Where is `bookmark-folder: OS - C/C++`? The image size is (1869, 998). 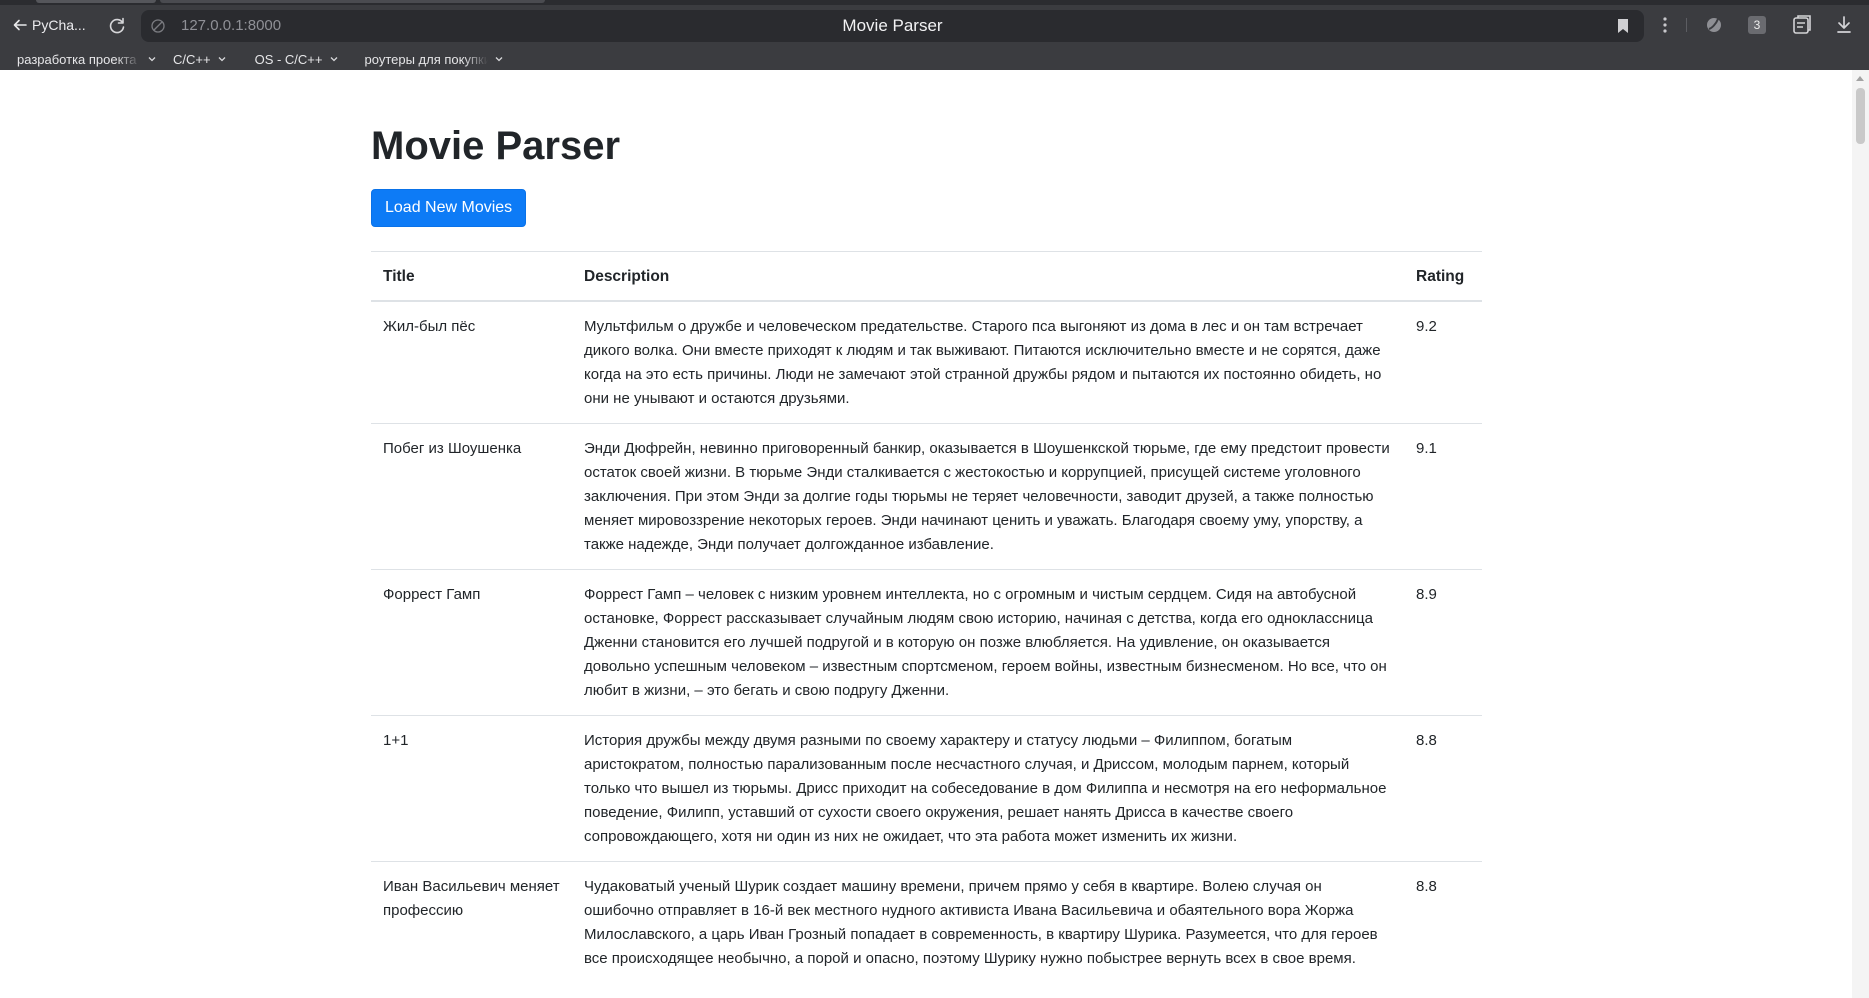 bookmark-folder: OS - C/C++ is located at coordinates (297, 59).